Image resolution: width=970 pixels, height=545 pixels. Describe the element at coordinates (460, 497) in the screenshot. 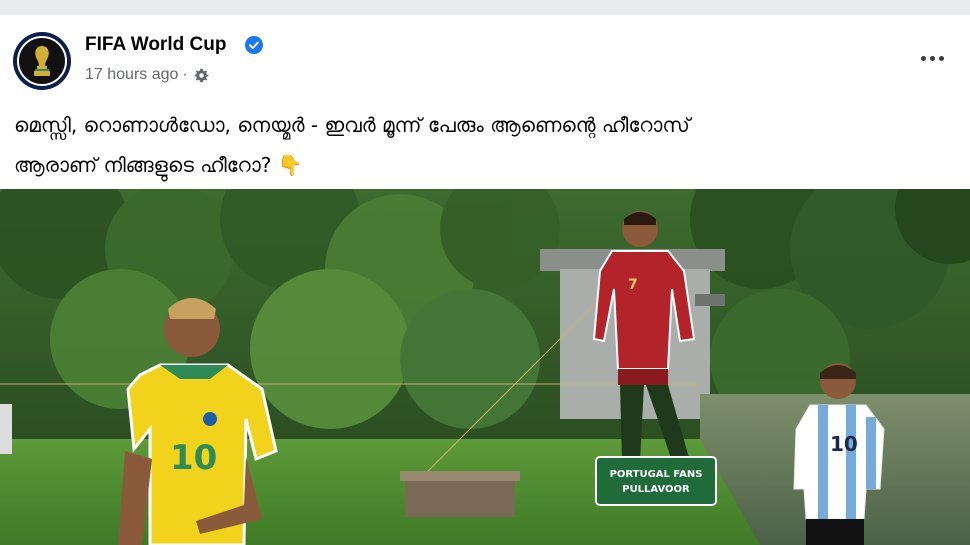

I see `stone-well` at that location.